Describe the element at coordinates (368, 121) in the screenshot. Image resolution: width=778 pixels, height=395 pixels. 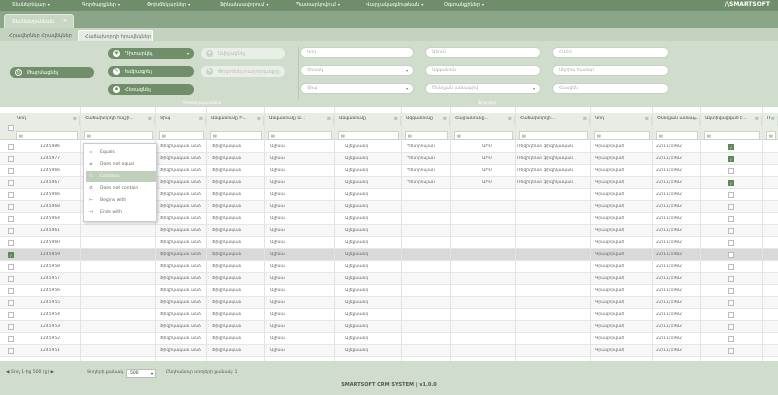
I see `column-header: Անվանումը ≡` at that location.